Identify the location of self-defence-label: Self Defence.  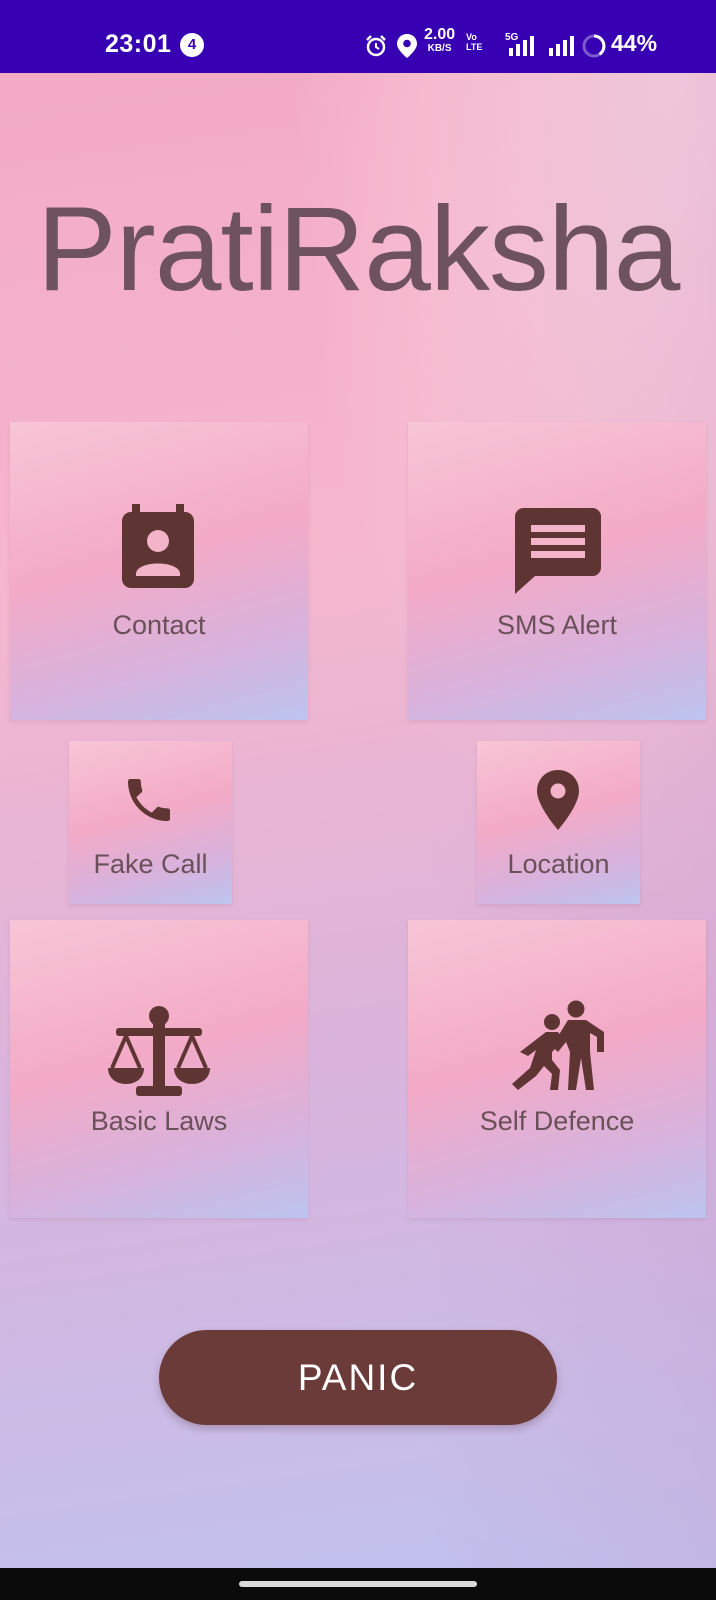
(557, 1121).